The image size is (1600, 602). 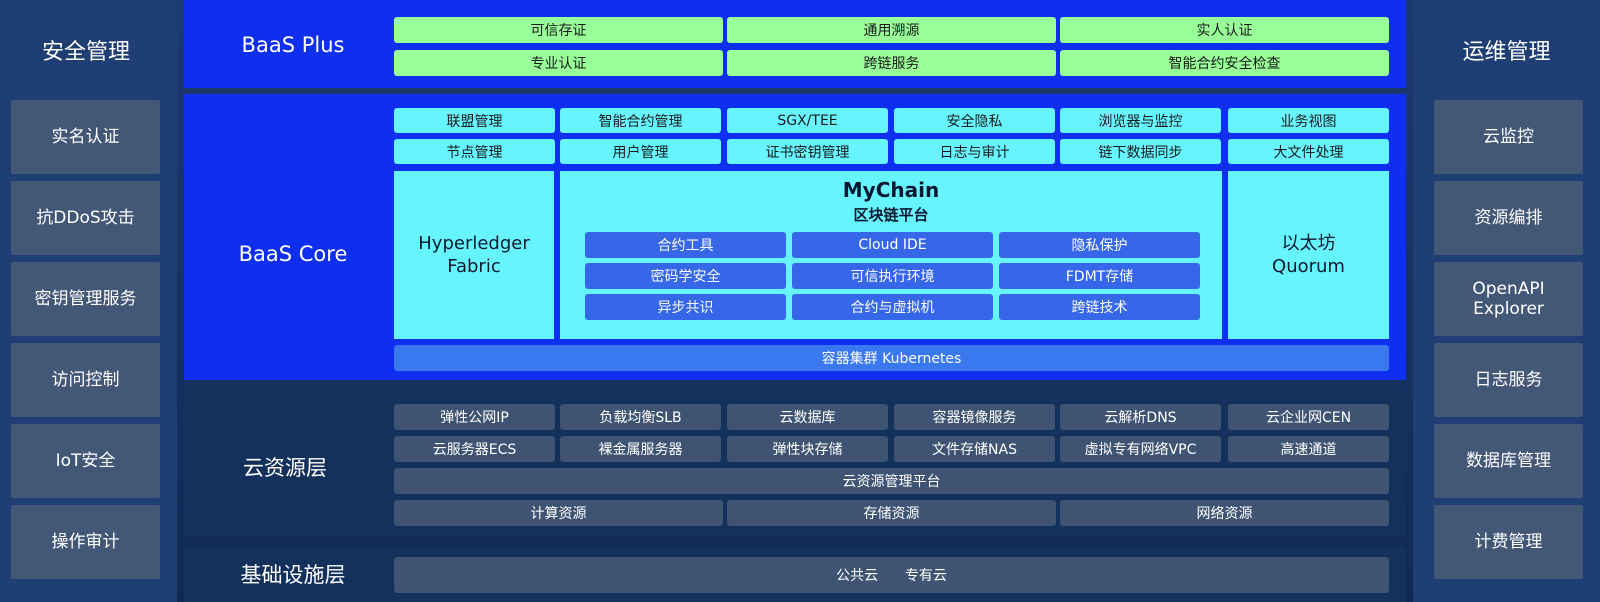 What do you see at coordinates (640, 120) in the screenshot?
I see `baas-core-service: 智能合约管理` at bounding box center [640, 120].